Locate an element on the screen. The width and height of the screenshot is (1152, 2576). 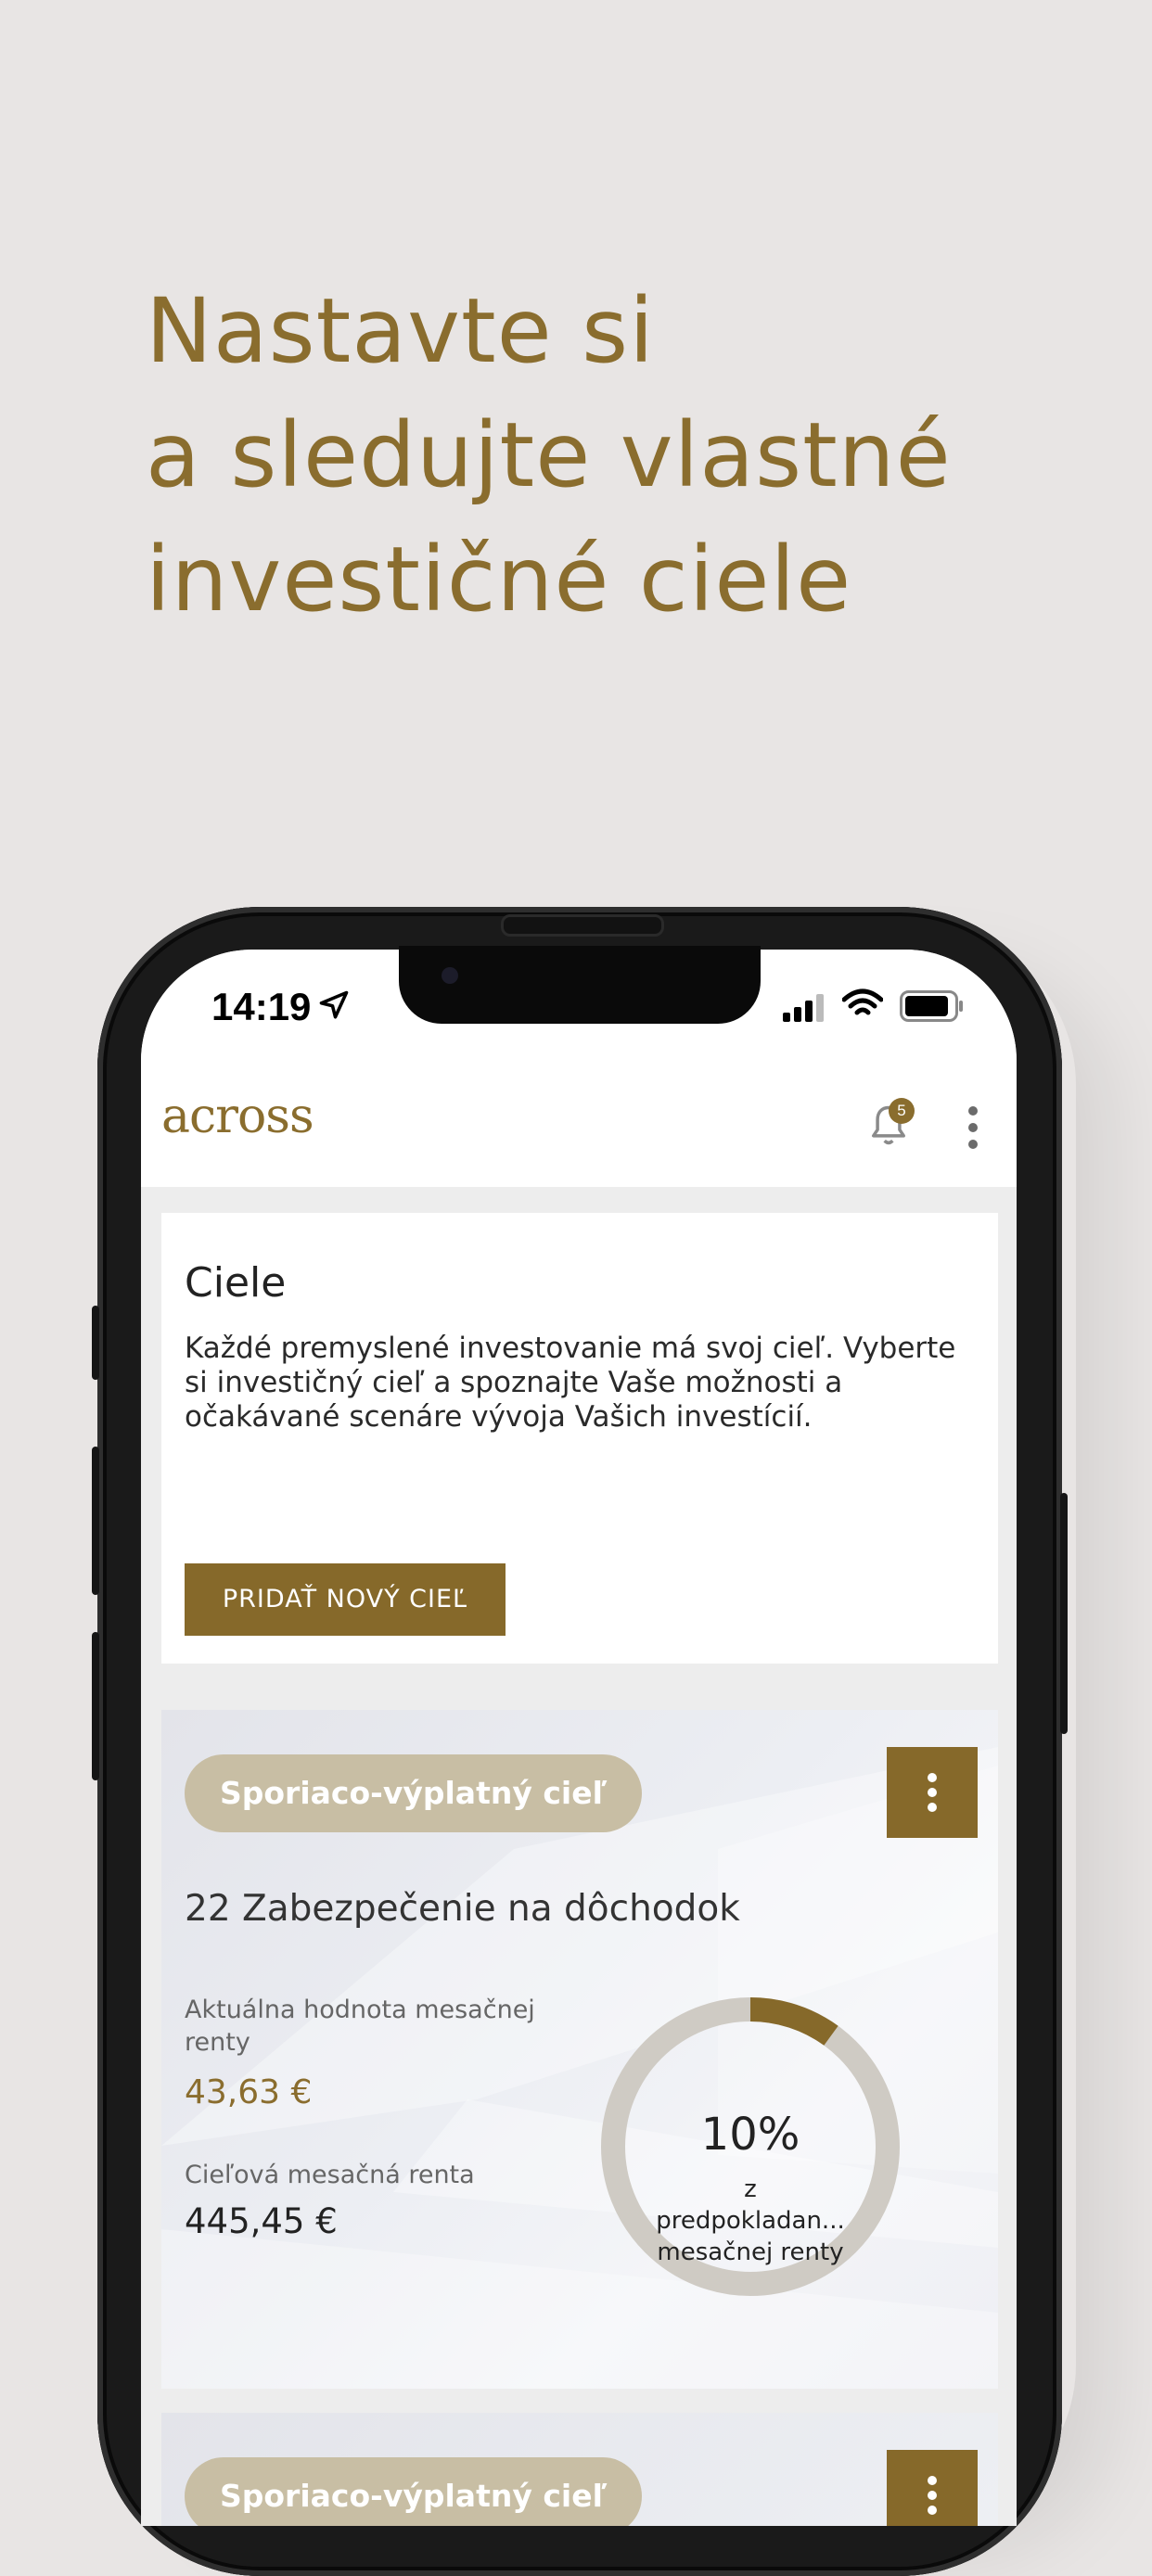
phone-silent-switch is located at coordinates (95, 1343).